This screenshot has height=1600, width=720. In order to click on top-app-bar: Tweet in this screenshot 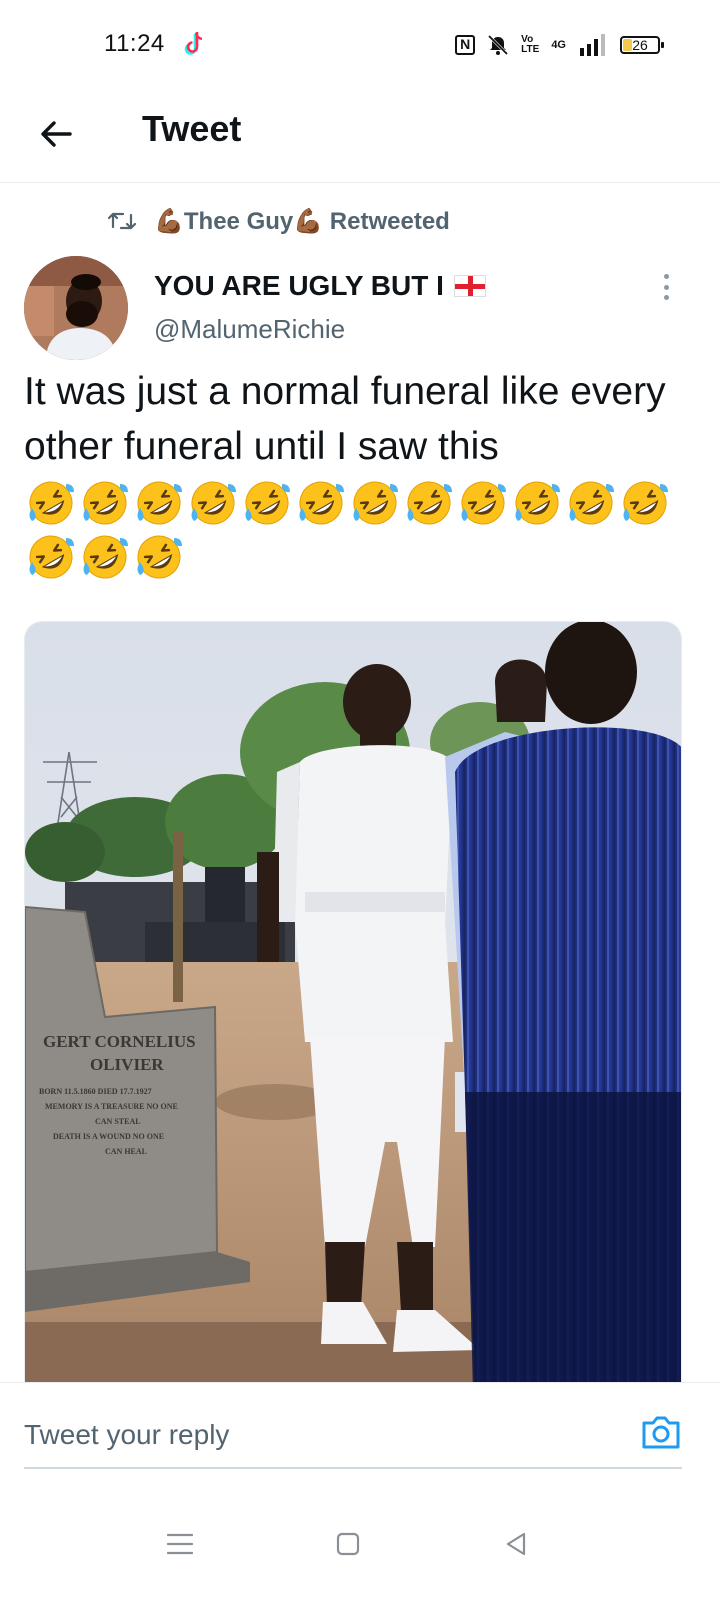, I will do `click(360, 136)`.